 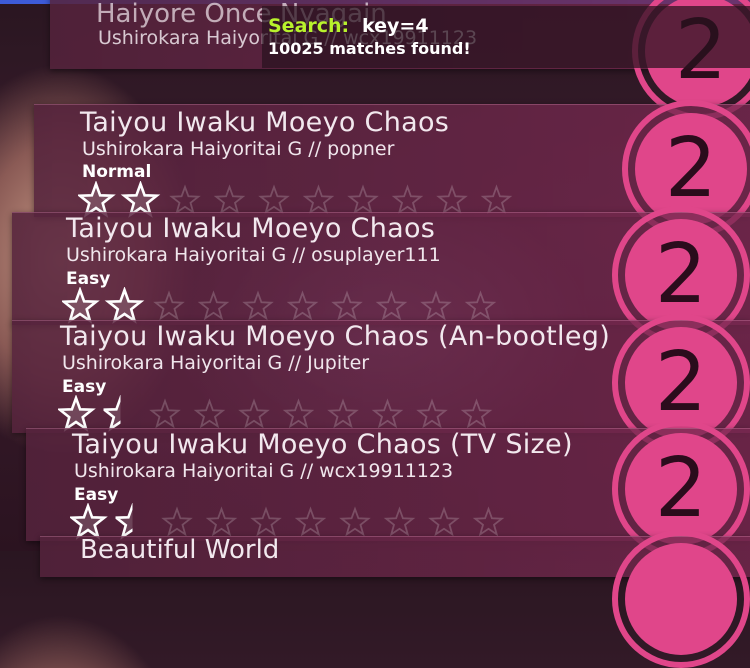 What do you see at coordinates (322, 444) in the screenshot?
I see `song-title: Taiyou Iwaku Moeyo Chaos (TV Size)` at bounding box center [322, 444].